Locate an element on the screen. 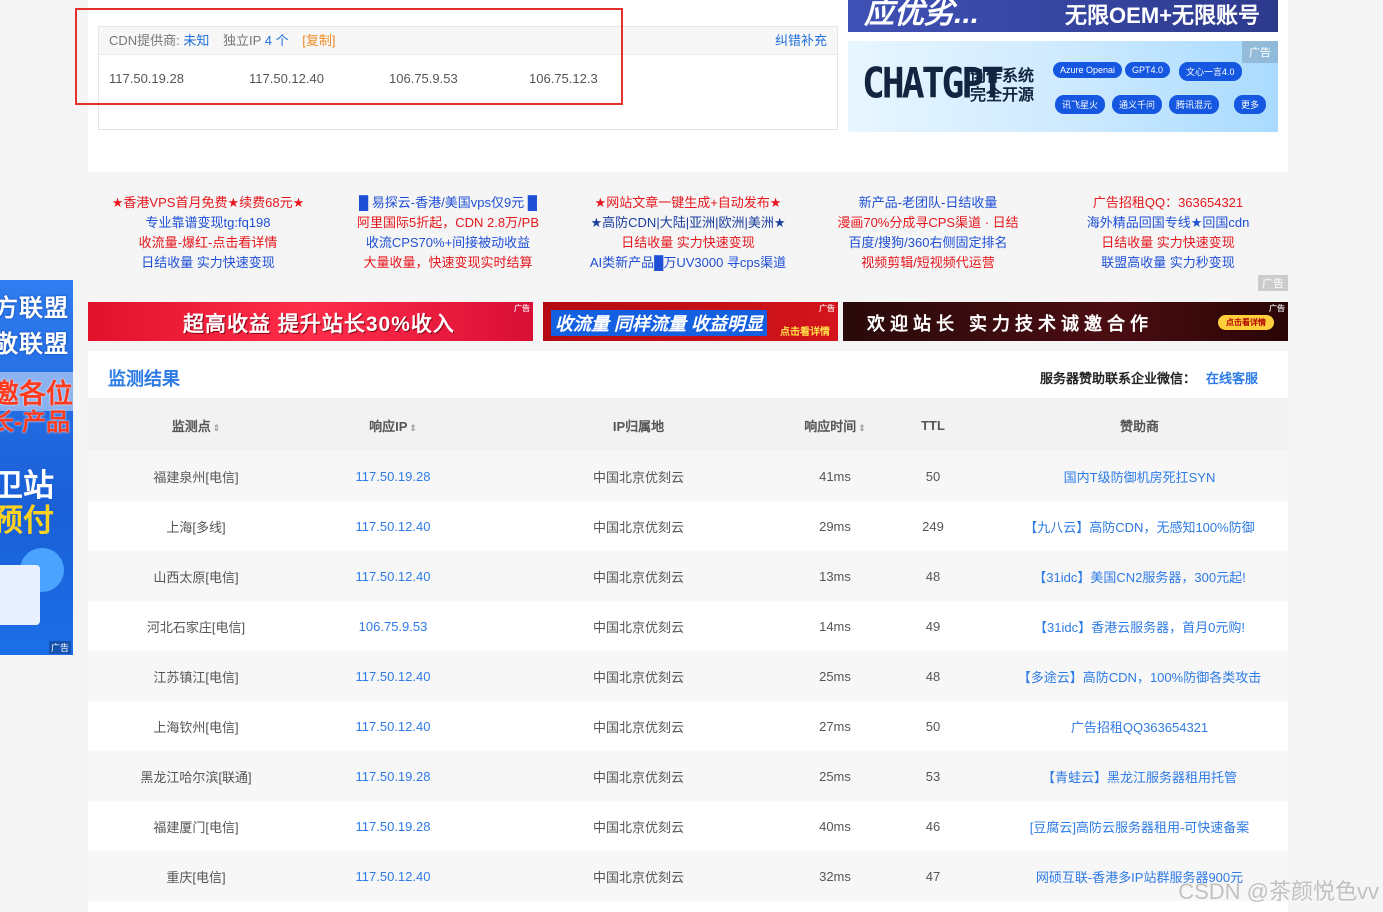  cell-location: 上海[多线] is located at coordinates (196, 526).